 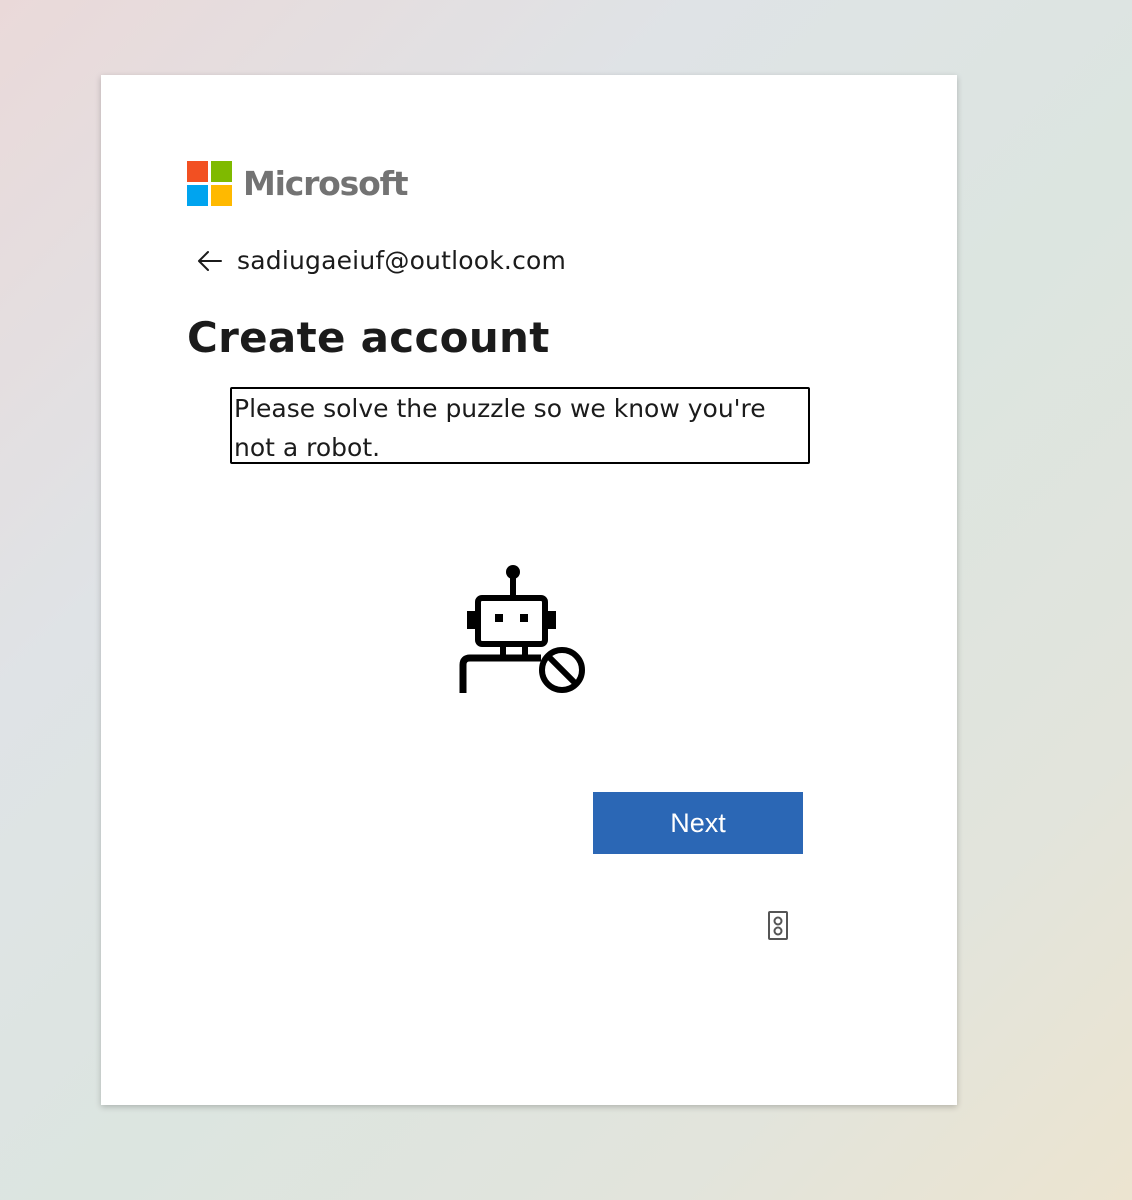 I want to click on identity-email: sadiugaeiuf@outlook.com, so click(x=402, y=260).